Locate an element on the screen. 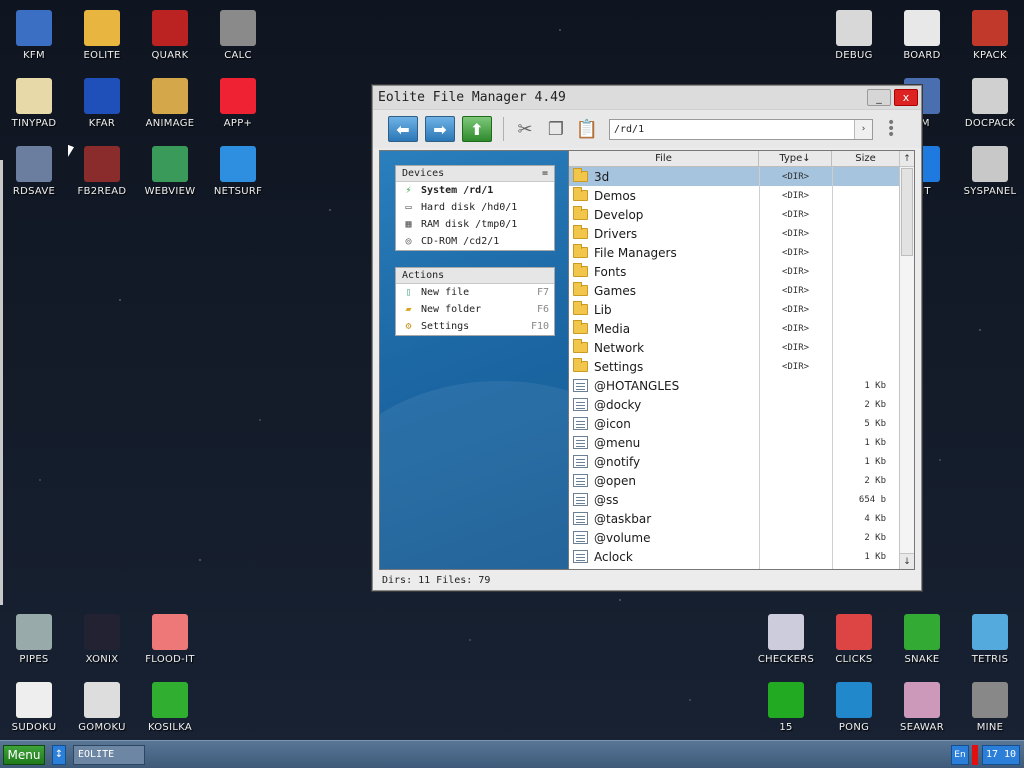 This screenshot has height=768, width=1024. file-row: @HOTANGLES 1 Kb is located at coordinates (741, 385).